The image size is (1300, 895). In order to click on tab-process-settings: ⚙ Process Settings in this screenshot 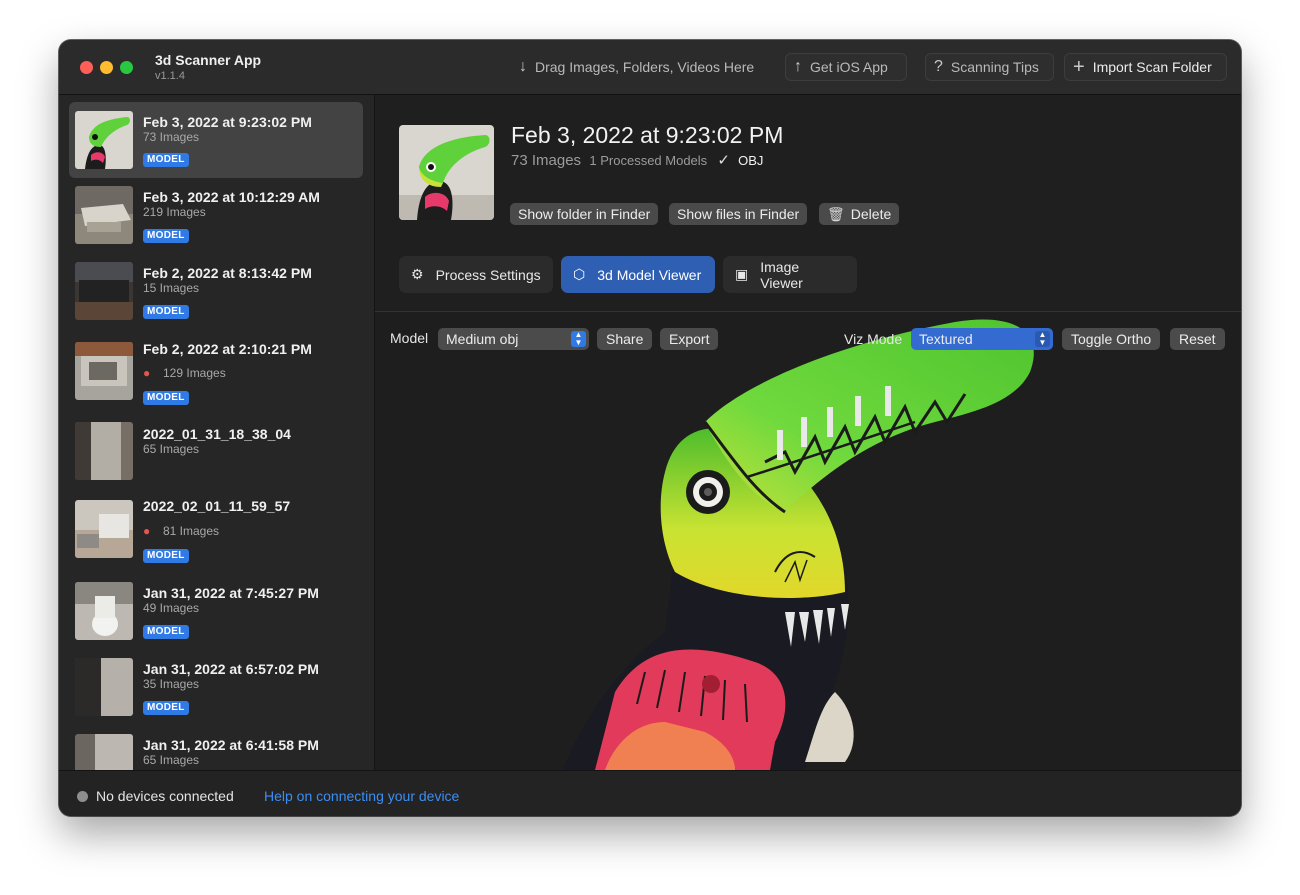, I will do `click(476, 274)`.